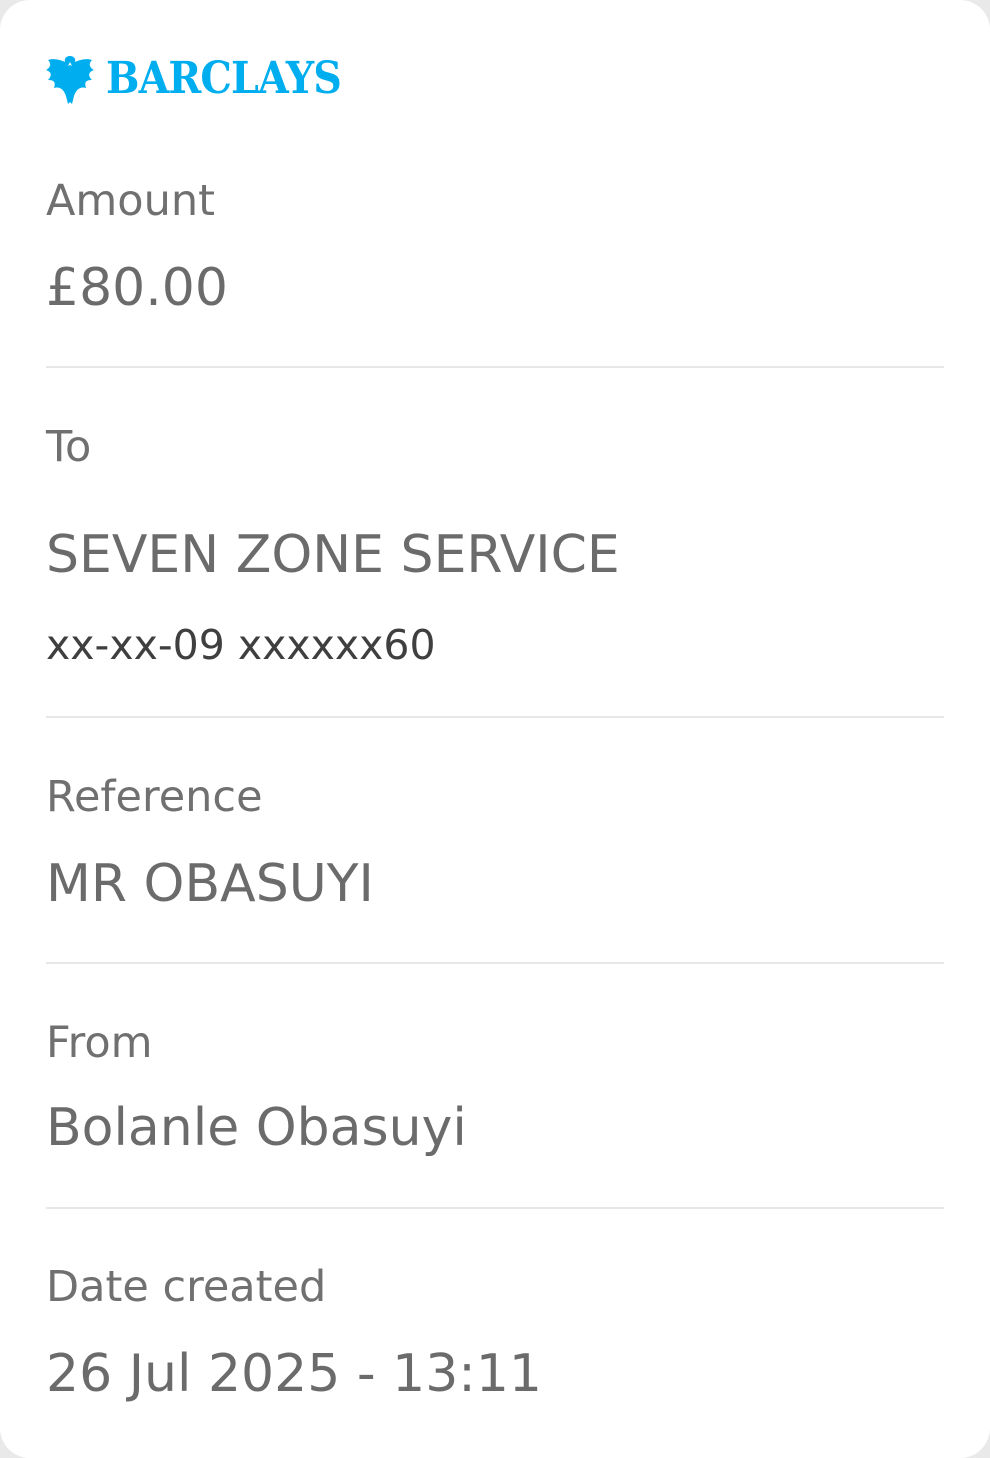 The width and height of the screenshot is (990, 1458). I want to click on payee-name: SEVEN ZONE SERVICE, so click(333, 555).